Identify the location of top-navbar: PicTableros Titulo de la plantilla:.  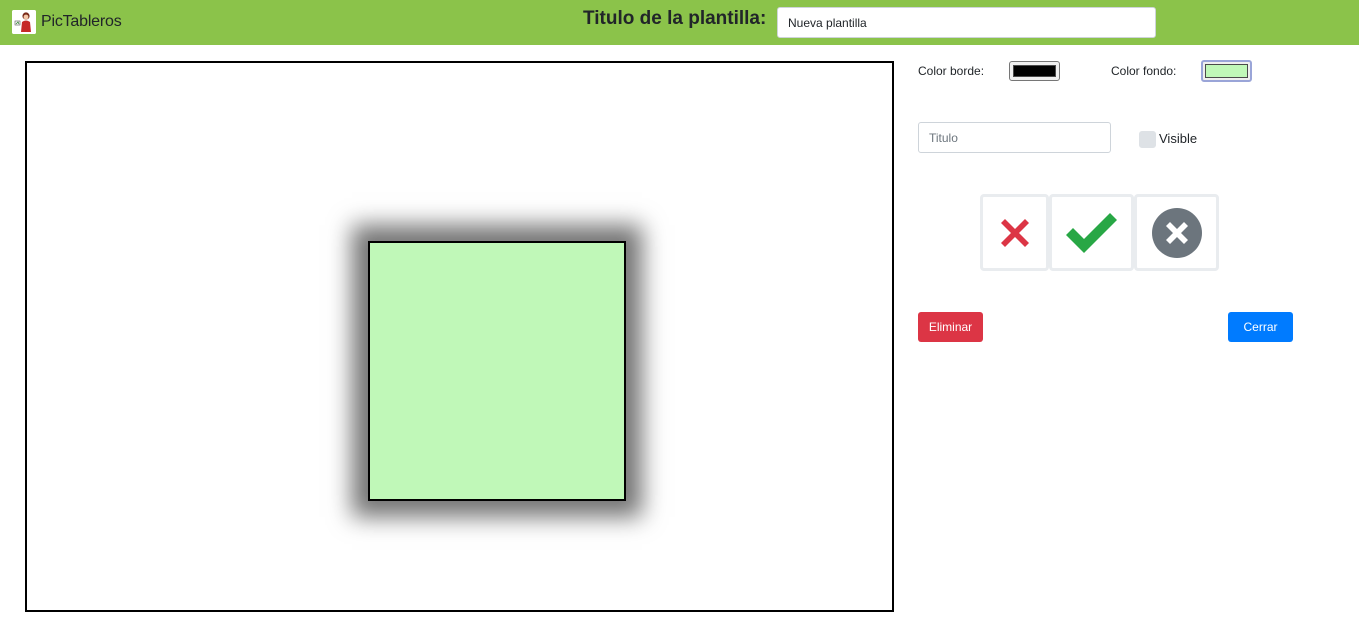
(679, 22).